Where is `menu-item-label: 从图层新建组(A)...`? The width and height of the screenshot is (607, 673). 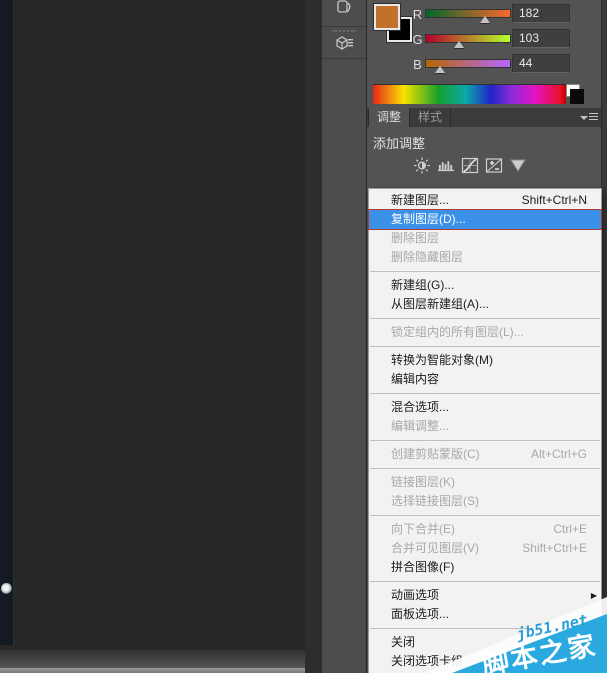 menu-item-label: 从图层新建组(A)... is located at coordinates (440, 304).